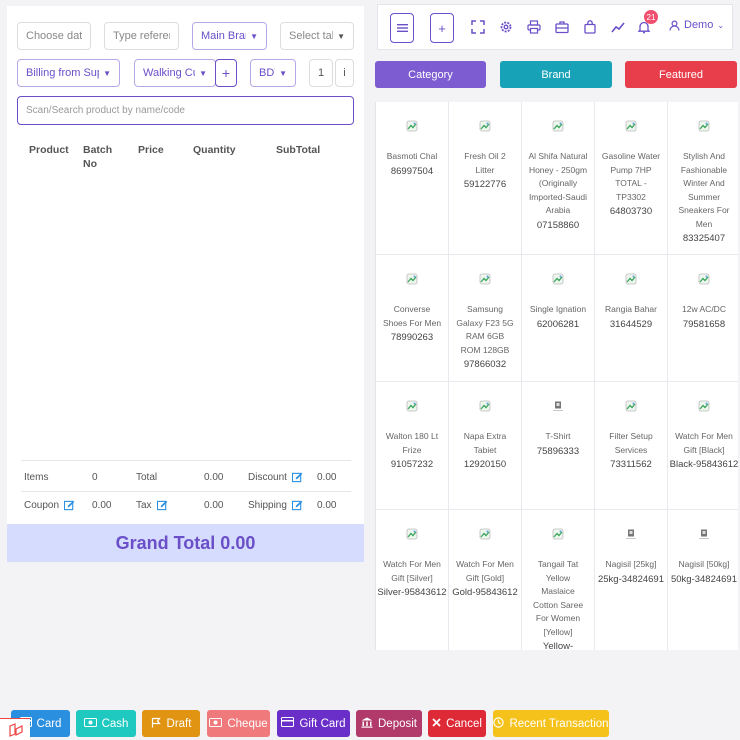 The width and height of the screenshot is (740, 740). What do you see at coordinates (485, 592) in the screenshot?
I see `product-code: Gold-95843612` at bounding box center [485, 592].